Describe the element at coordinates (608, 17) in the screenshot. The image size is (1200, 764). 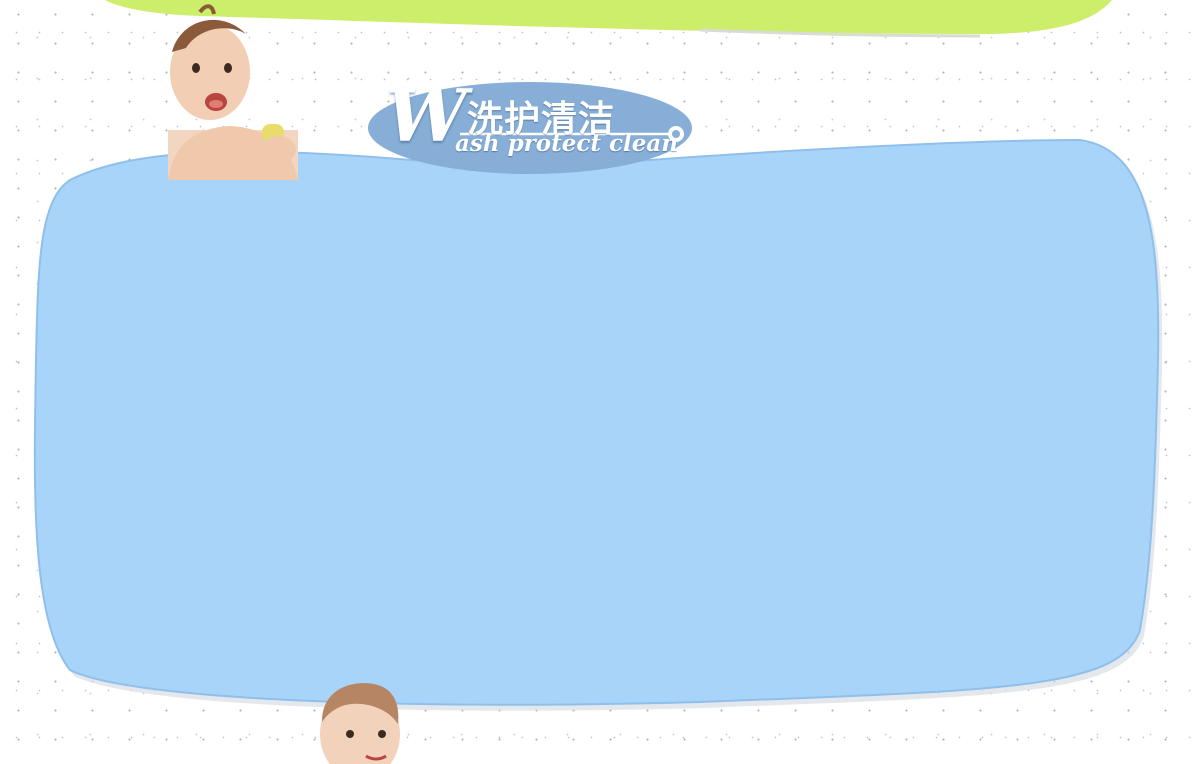
I see `top-green-band` at that location.